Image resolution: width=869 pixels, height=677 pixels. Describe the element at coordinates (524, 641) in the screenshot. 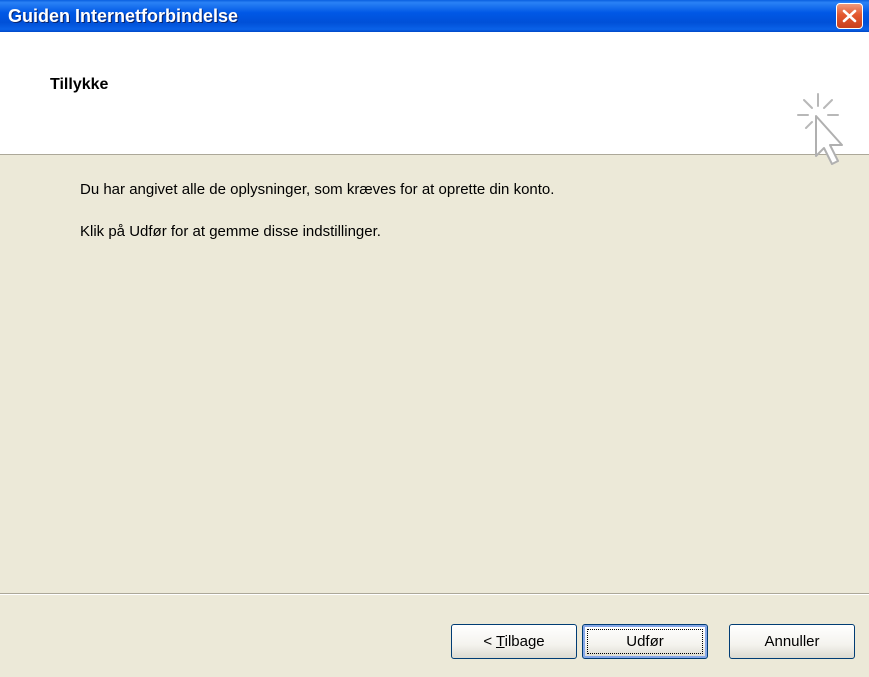

I see `back-label-rest: ilbage` at that location.